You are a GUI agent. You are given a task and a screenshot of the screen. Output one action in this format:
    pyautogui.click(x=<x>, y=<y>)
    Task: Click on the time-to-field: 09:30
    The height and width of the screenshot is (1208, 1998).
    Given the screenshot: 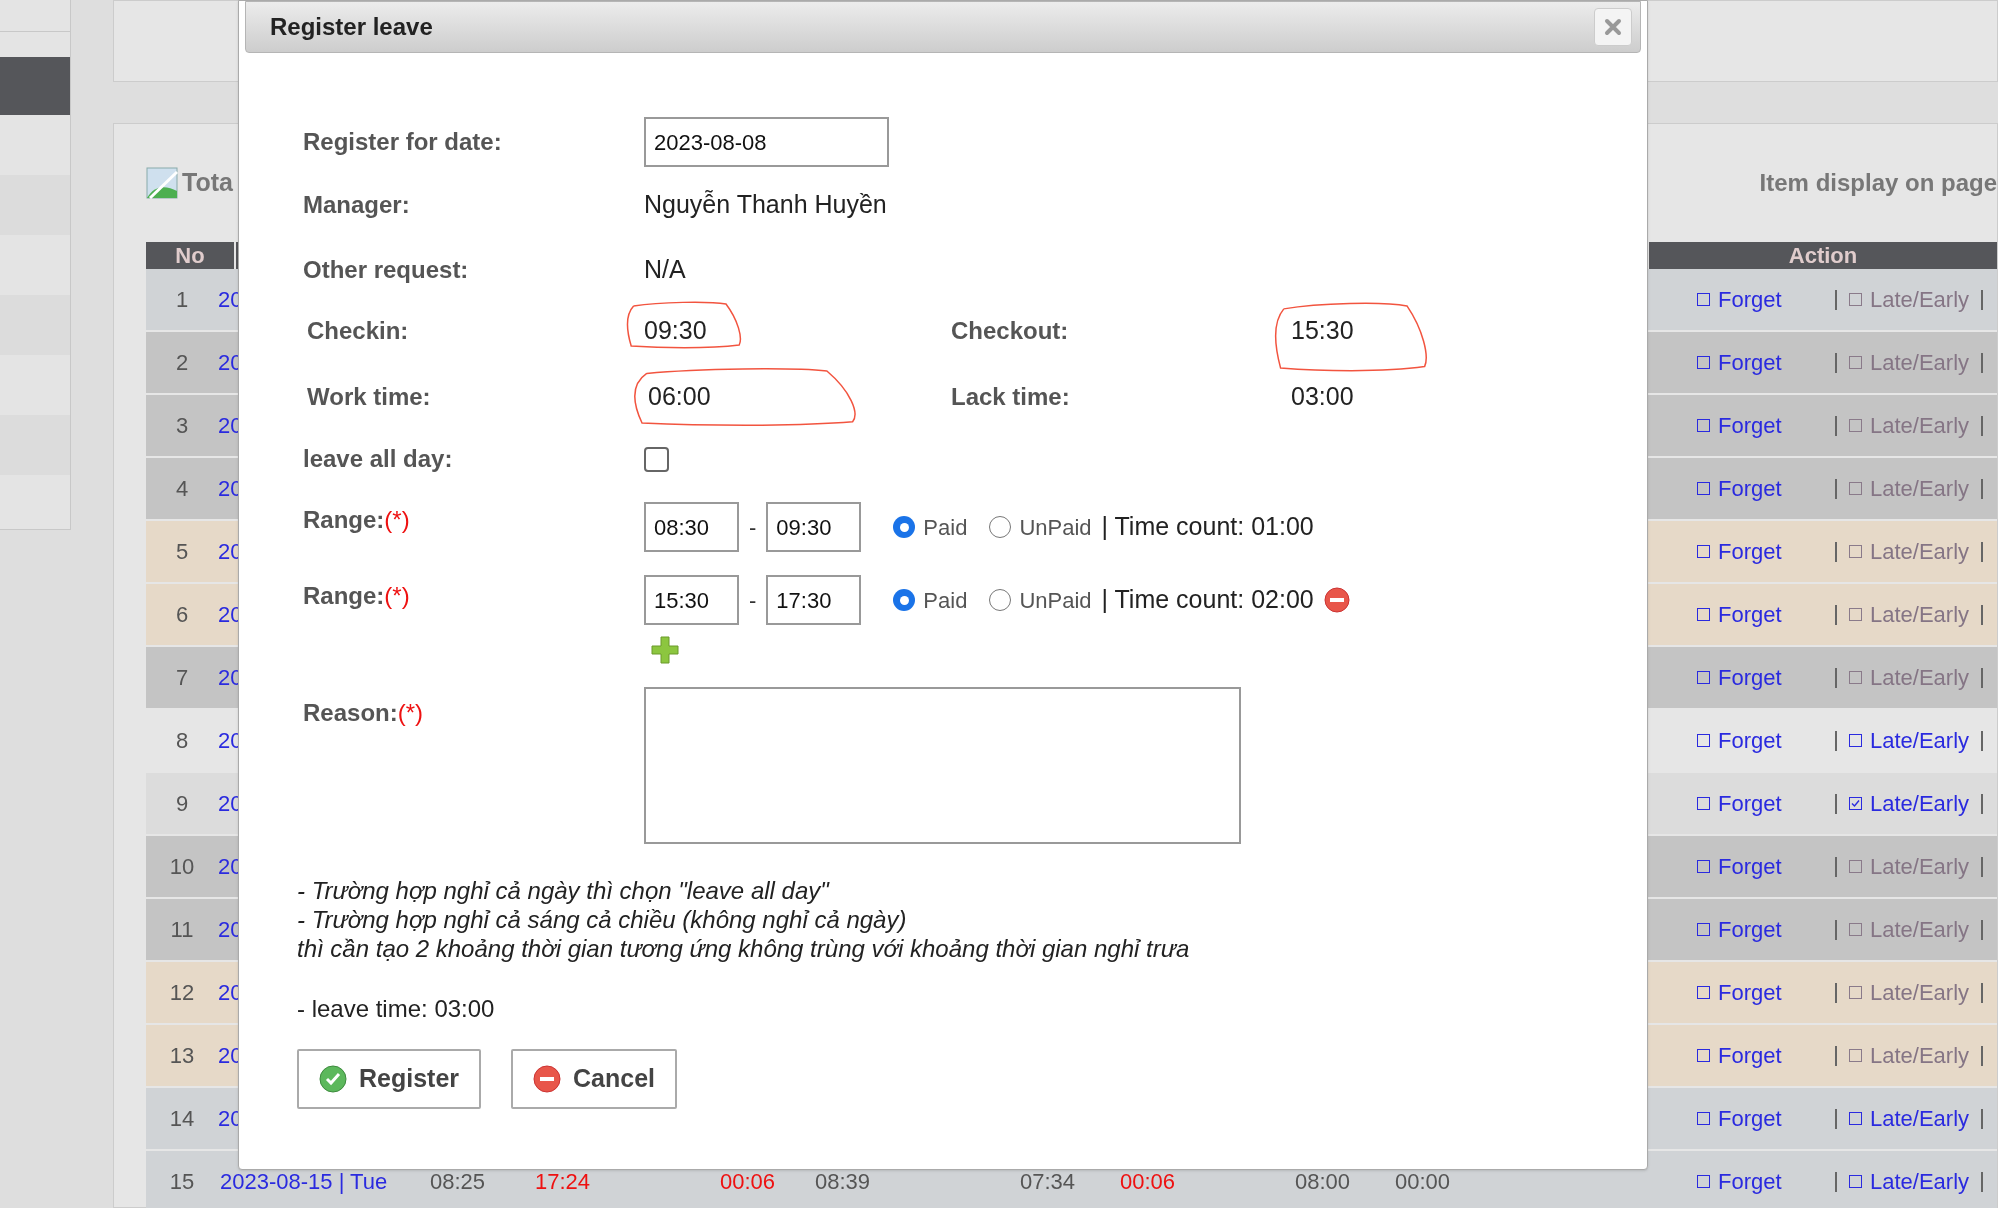 What is the action you would take?
    pyautogui.click(x=814, y=527)
    